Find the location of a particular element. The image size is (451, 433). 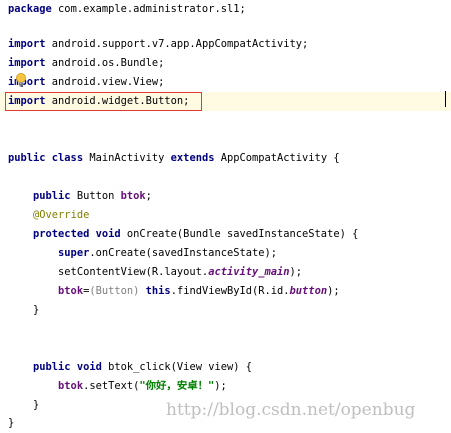

method-signature: onCreate(Bundle savedInstanceState) { is located at coordinates (239, 234).